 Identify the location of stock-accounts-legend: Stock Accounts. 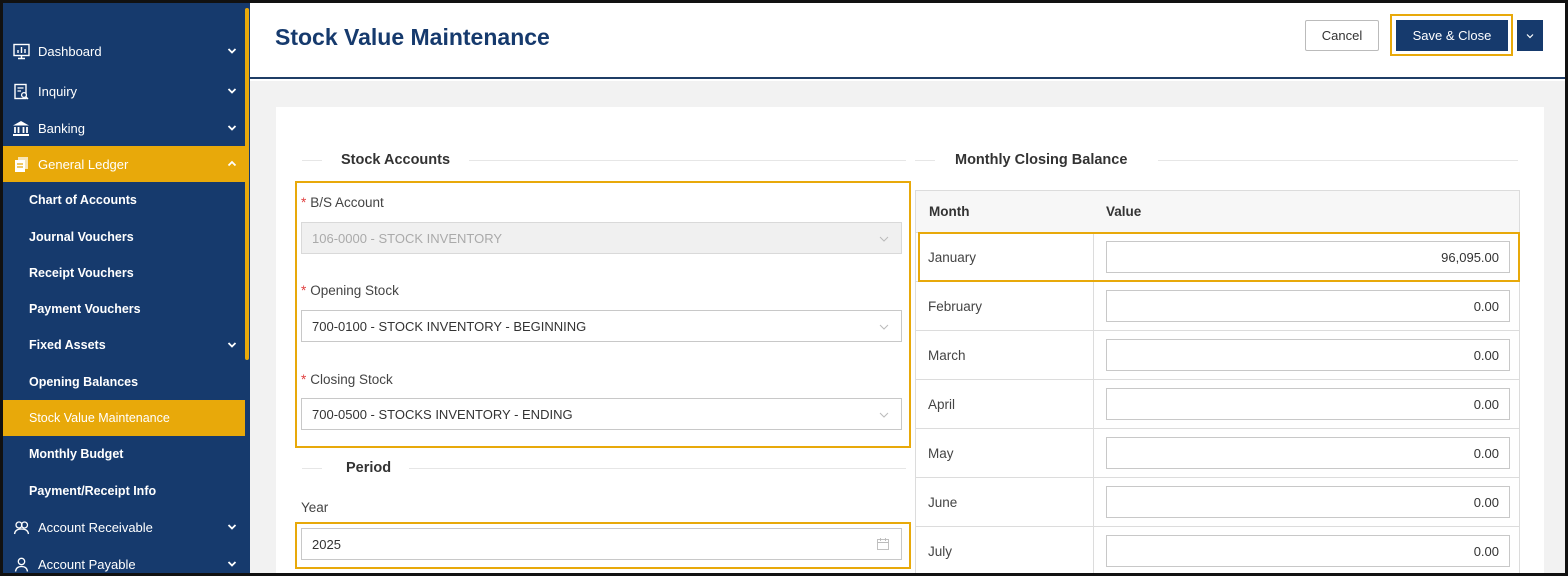
(396, 160).